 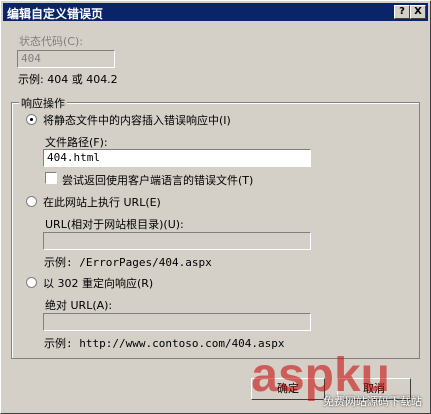 What do you see at coordinates (114, 224) in the screenshot?
I see `relative-url-label: URL(相对于网站根目录)(U):` at bounding box center [114, 224].